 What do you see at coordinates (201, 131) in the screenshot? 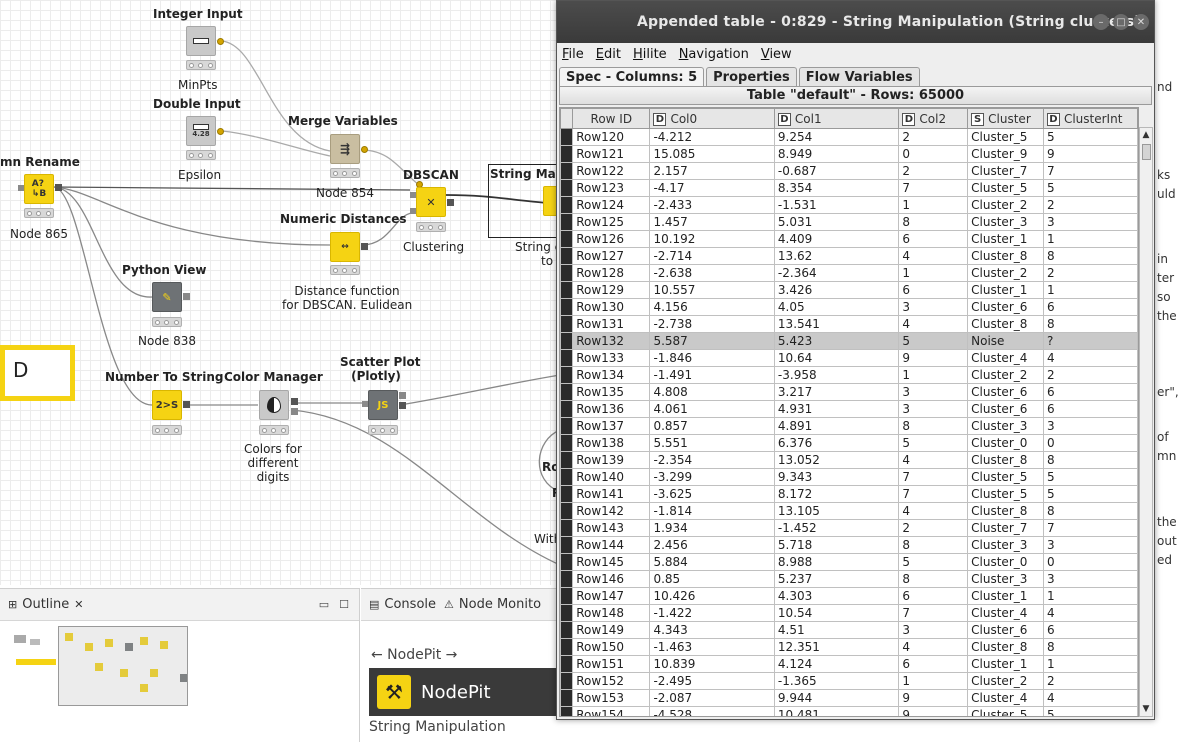
I see `double-input-node: 4.28` at bounding box center [201, 131].